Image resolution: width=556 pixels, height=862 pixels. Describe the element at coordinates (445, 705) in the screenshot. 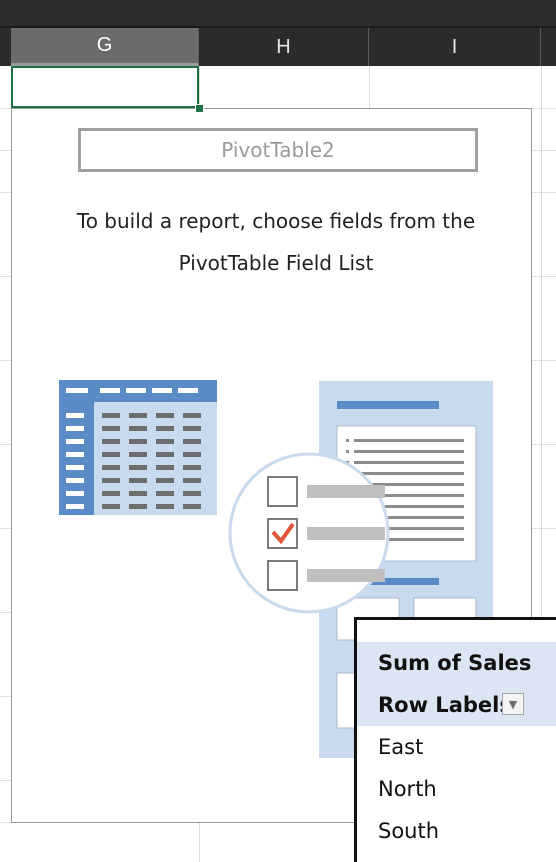

I see `row-labels-label: Row Labels` at that location.